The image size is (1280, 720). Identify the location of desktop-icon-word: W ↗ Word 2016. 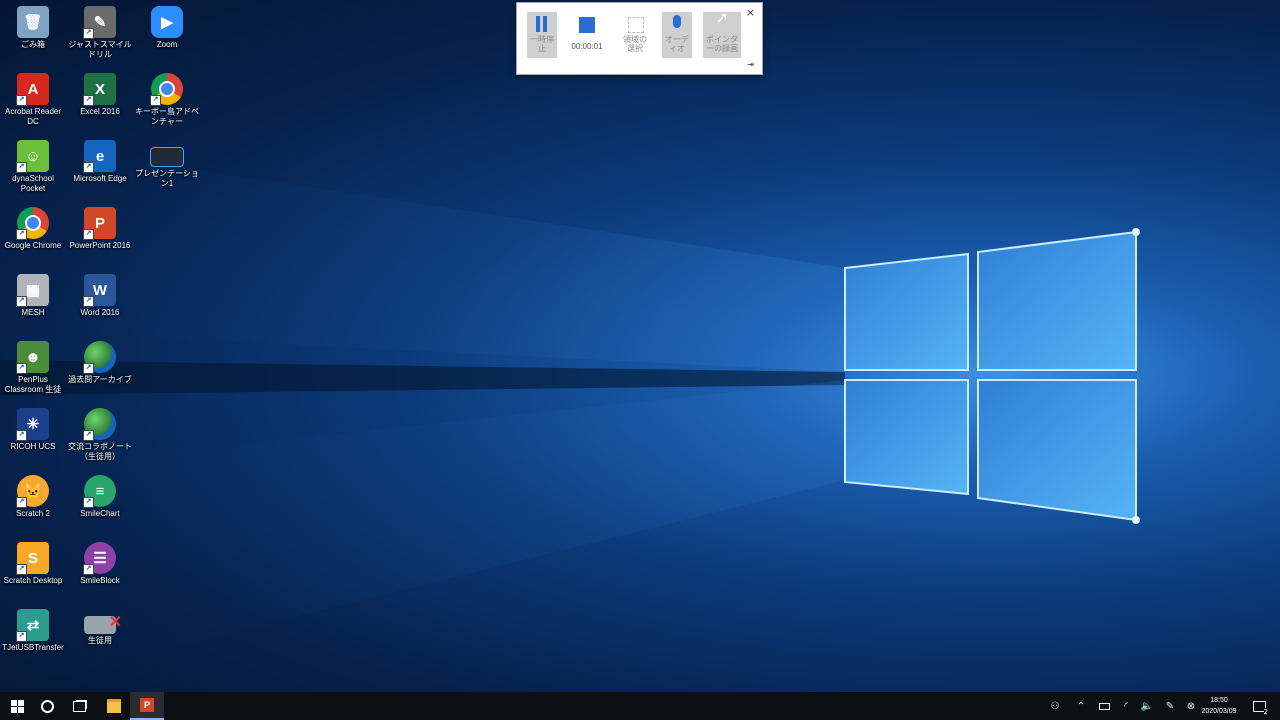
(100, 301).